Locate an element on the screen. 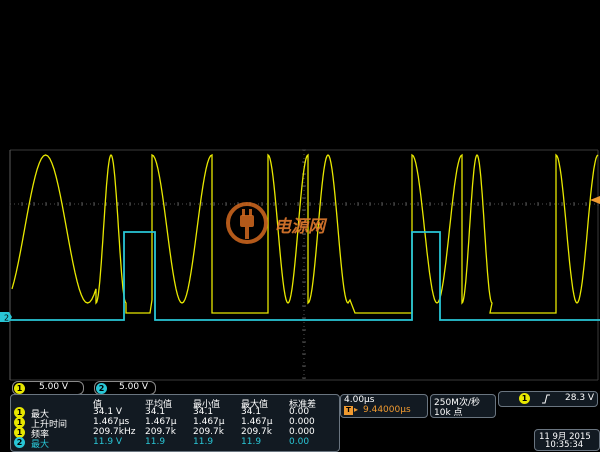 This screenshot has width=600, height=452. ch1-scale-box: 1 5.00 V is located at coordinates (48, 388).